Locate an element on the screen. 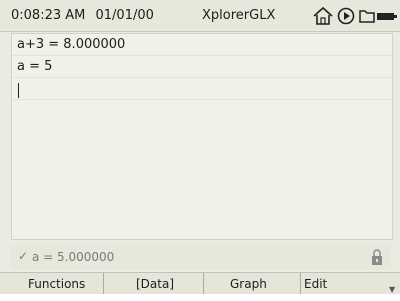 The height and width of the screenshot is (301, 400). text-cursor is located at coordinates (18, 90).